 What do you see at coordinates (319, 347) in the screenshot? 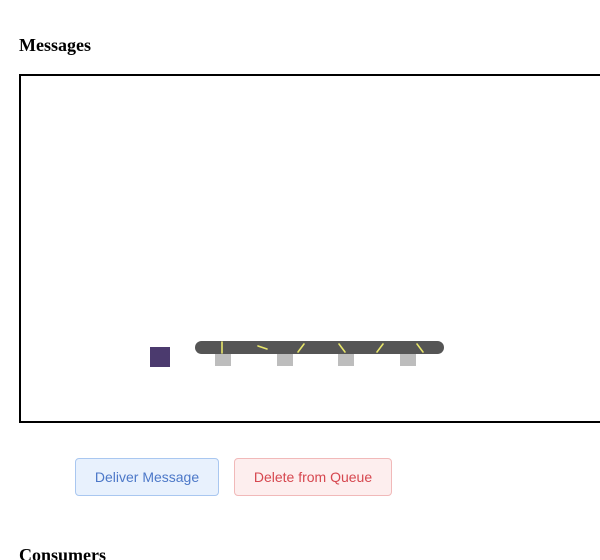
I see `conveyor-belt` at bounding box center [319, 347].